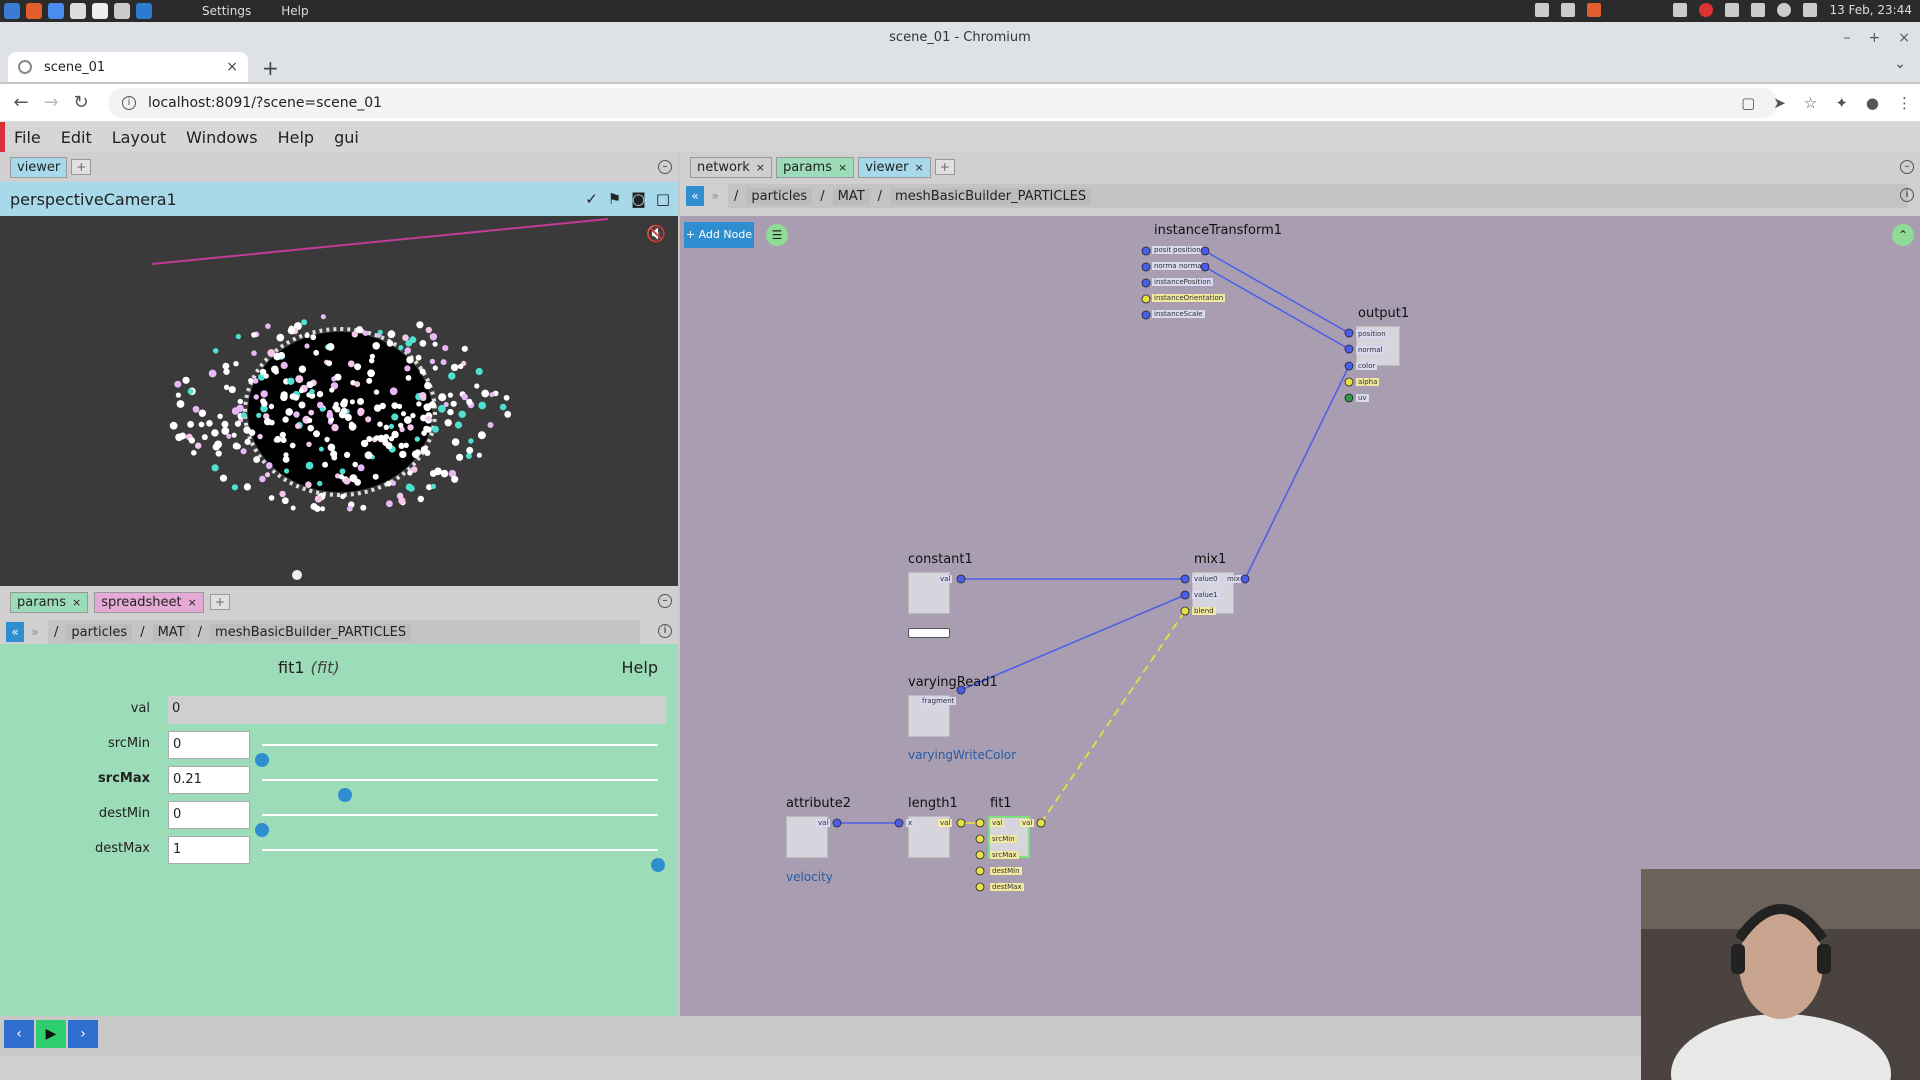 Image resolution: width=1920 pixels, height=1080 pixels. I want to click on menu-windows: Windows, so click(221, 137).